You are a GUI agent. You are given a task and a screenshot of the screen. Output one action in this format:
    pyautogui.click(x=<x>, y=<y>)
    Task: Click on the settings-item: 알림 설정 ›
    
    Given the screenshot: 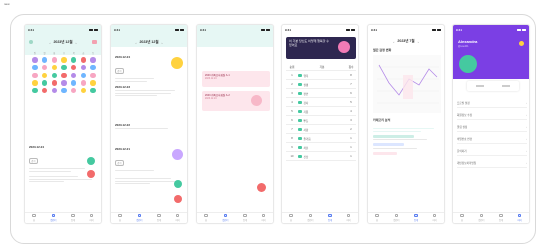 What is the action you would take?
    pyautogui.click(x=492, y=127)
    